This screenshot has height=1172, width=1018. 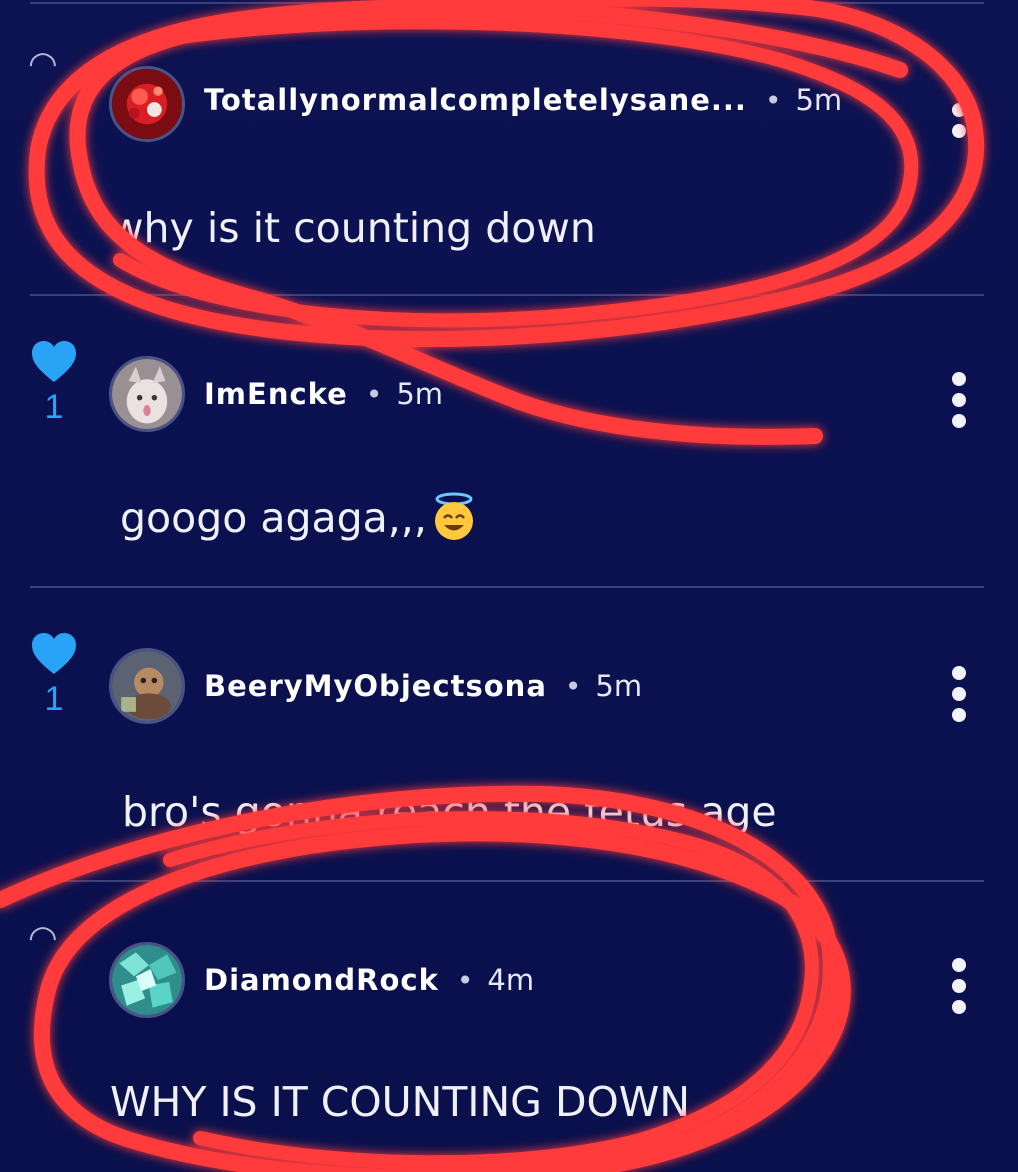 What do you see at coordinates (449, 812) in the screenshot?
I see `comment-text: bro's gonna reach the fetus age` at bounding box center [449, 812].